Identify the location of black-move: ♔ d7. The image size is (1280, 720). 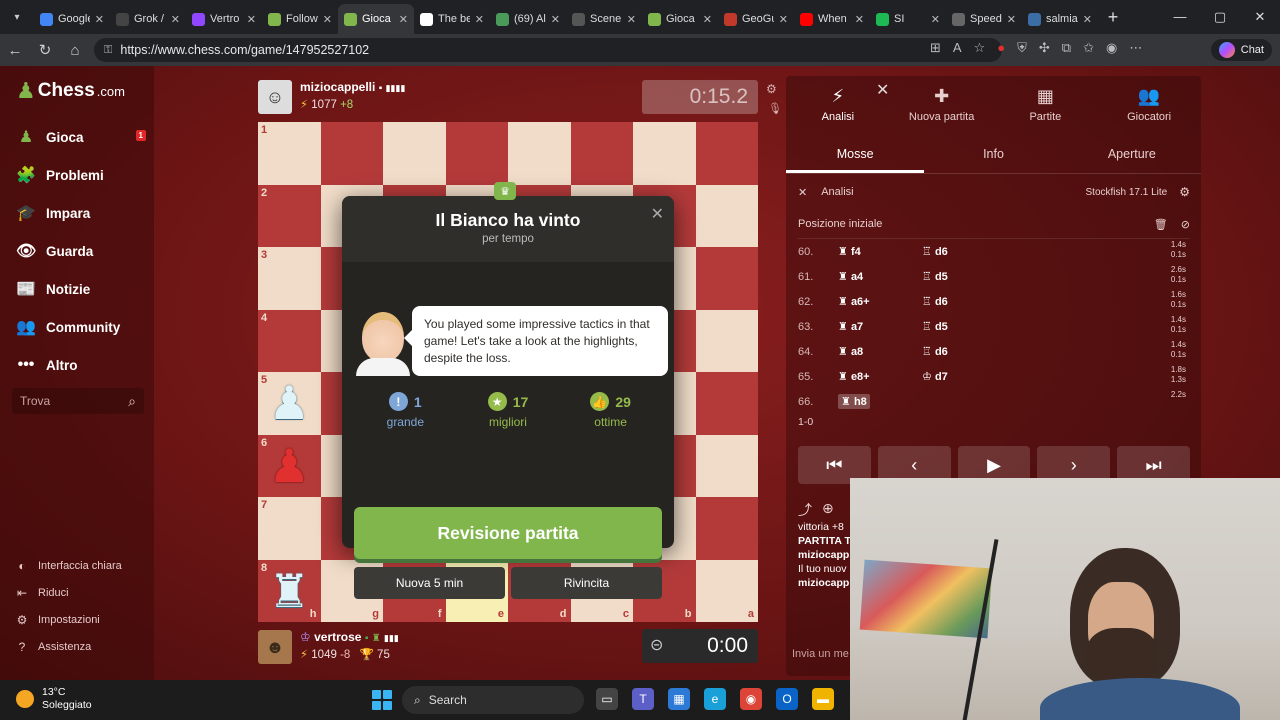
(964, 376).